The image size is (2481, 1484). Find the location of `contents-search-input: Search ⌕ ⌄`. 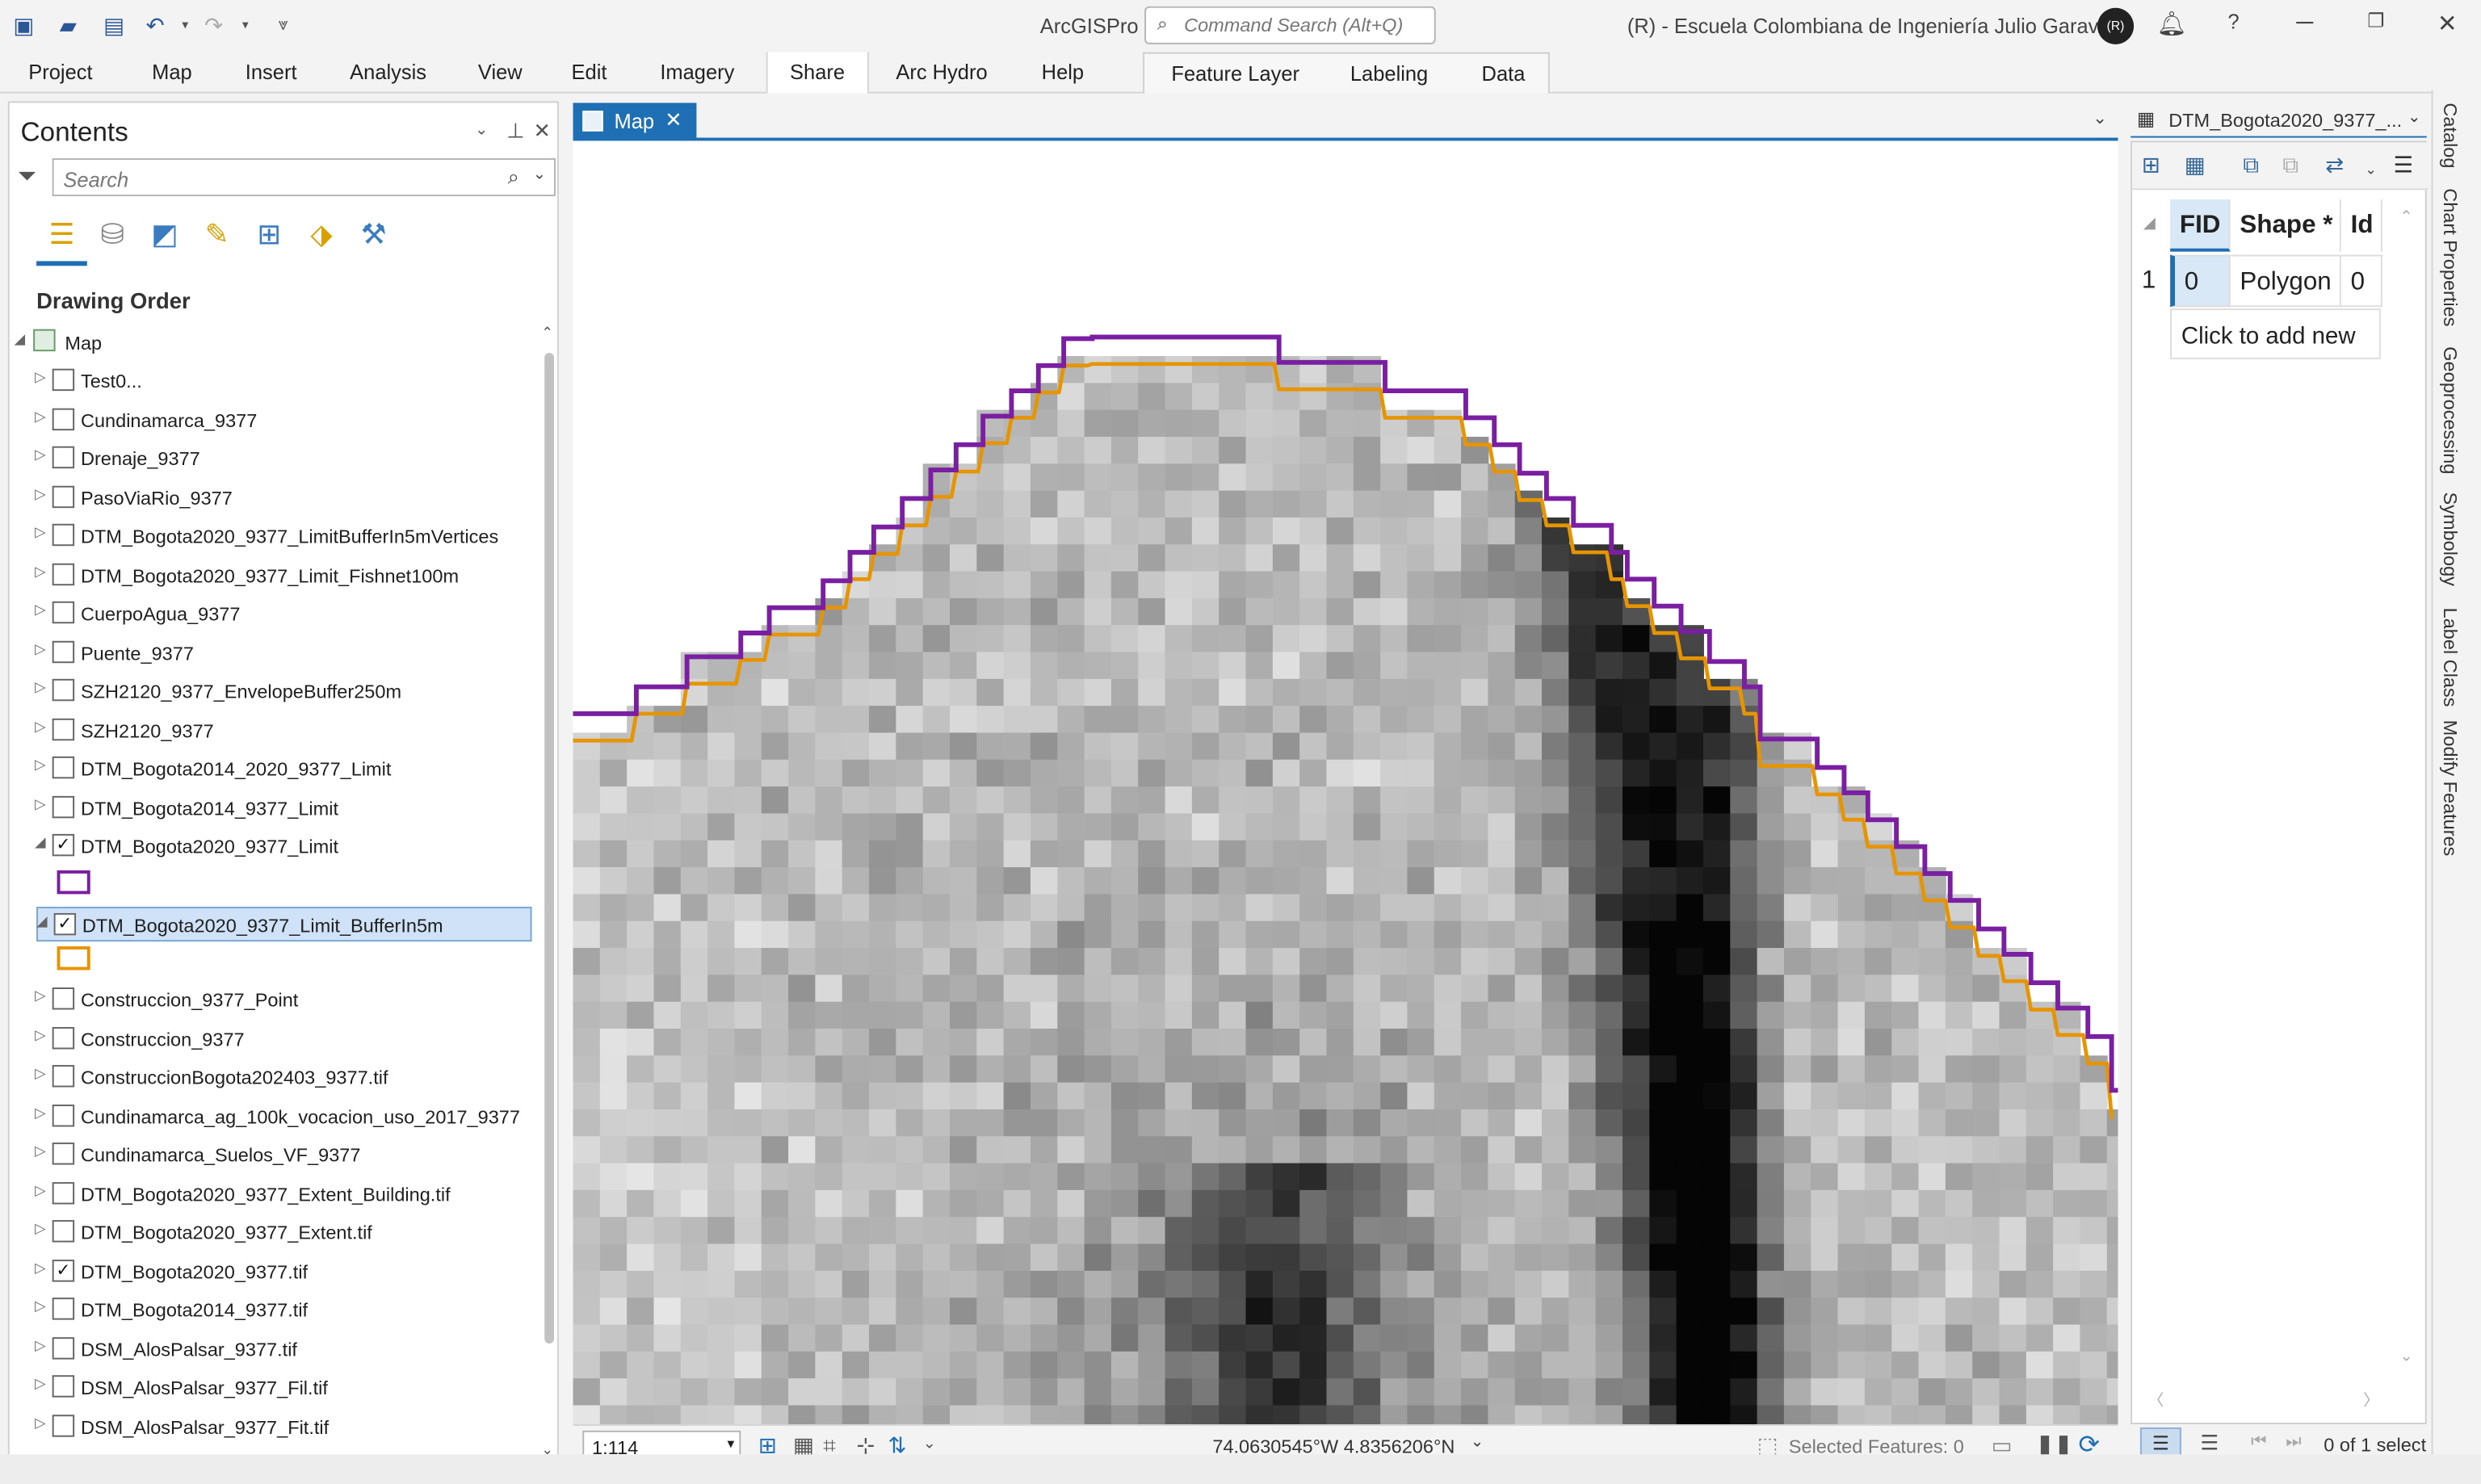

contents-search-input: Search ⌕ ⌄ is located at coordinates (304, 177).